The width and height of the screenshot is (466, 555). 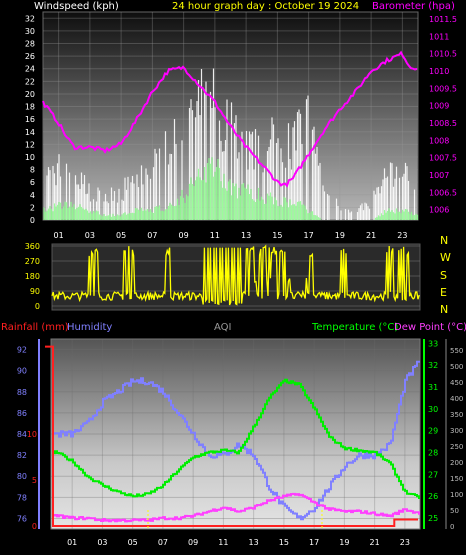 I want to click on temperature-tick-label: 27, so click(x=433, y=474).